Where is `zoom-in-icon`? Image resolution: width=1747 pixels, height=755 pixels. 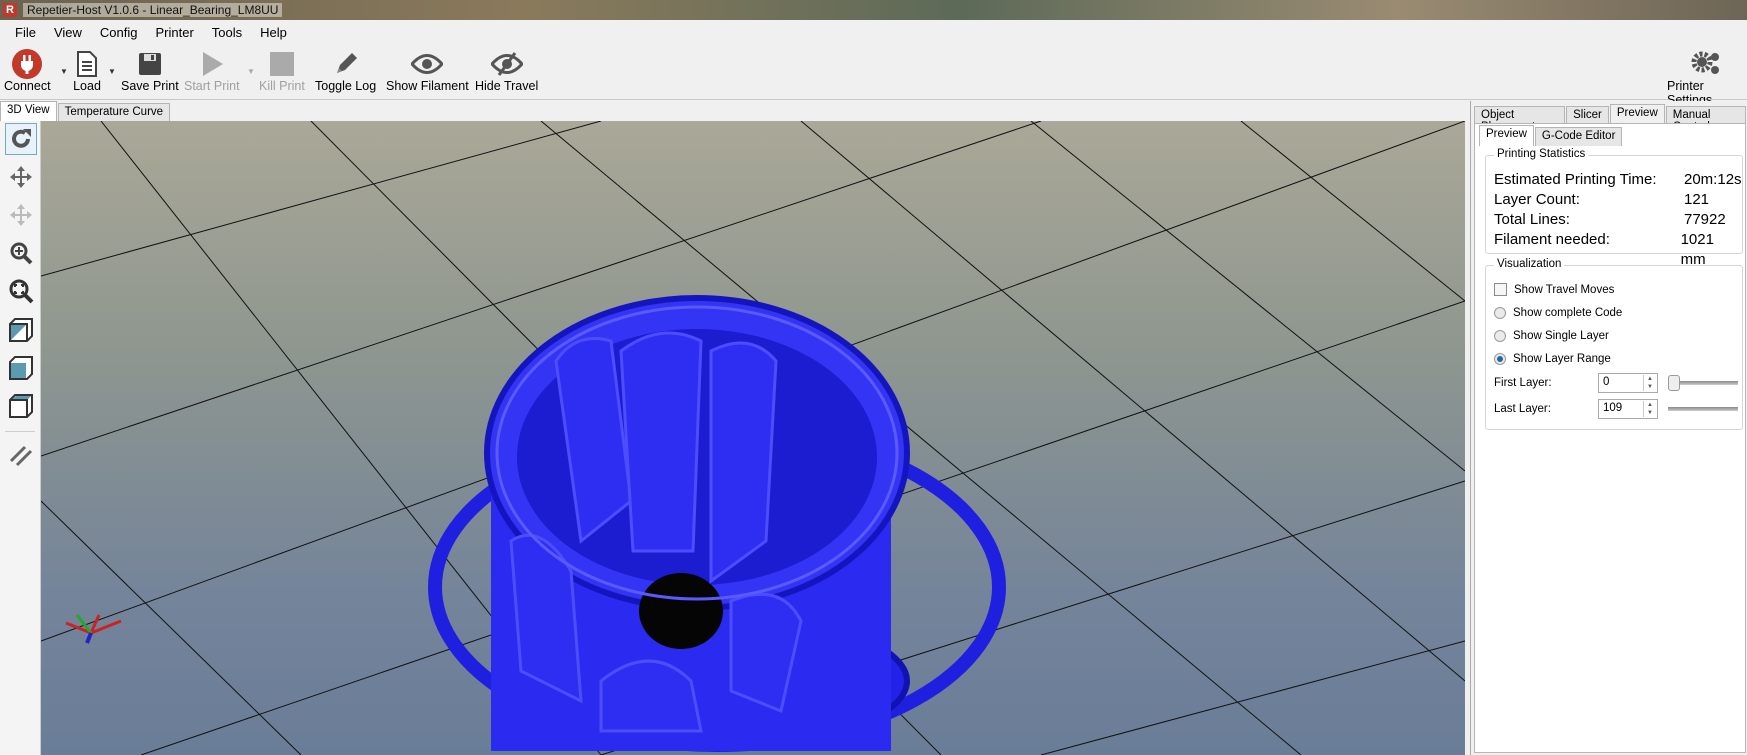
zoom-in-icon is located at coordinates (21, 253).